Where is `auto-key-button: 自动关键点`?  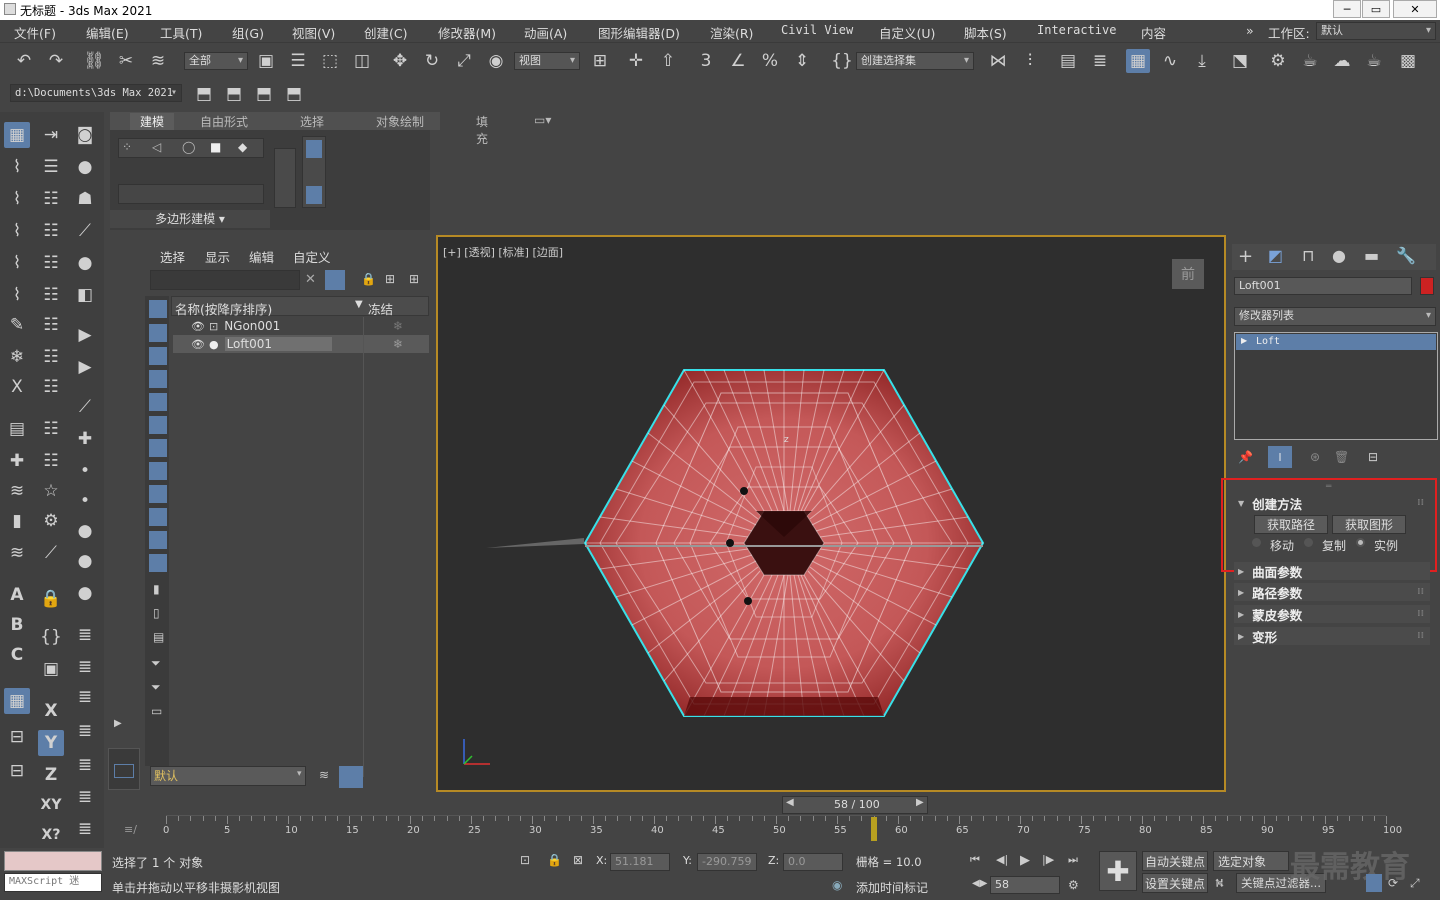 auto-key-button: 自动关键点 is located at coordinates (1175, 861).